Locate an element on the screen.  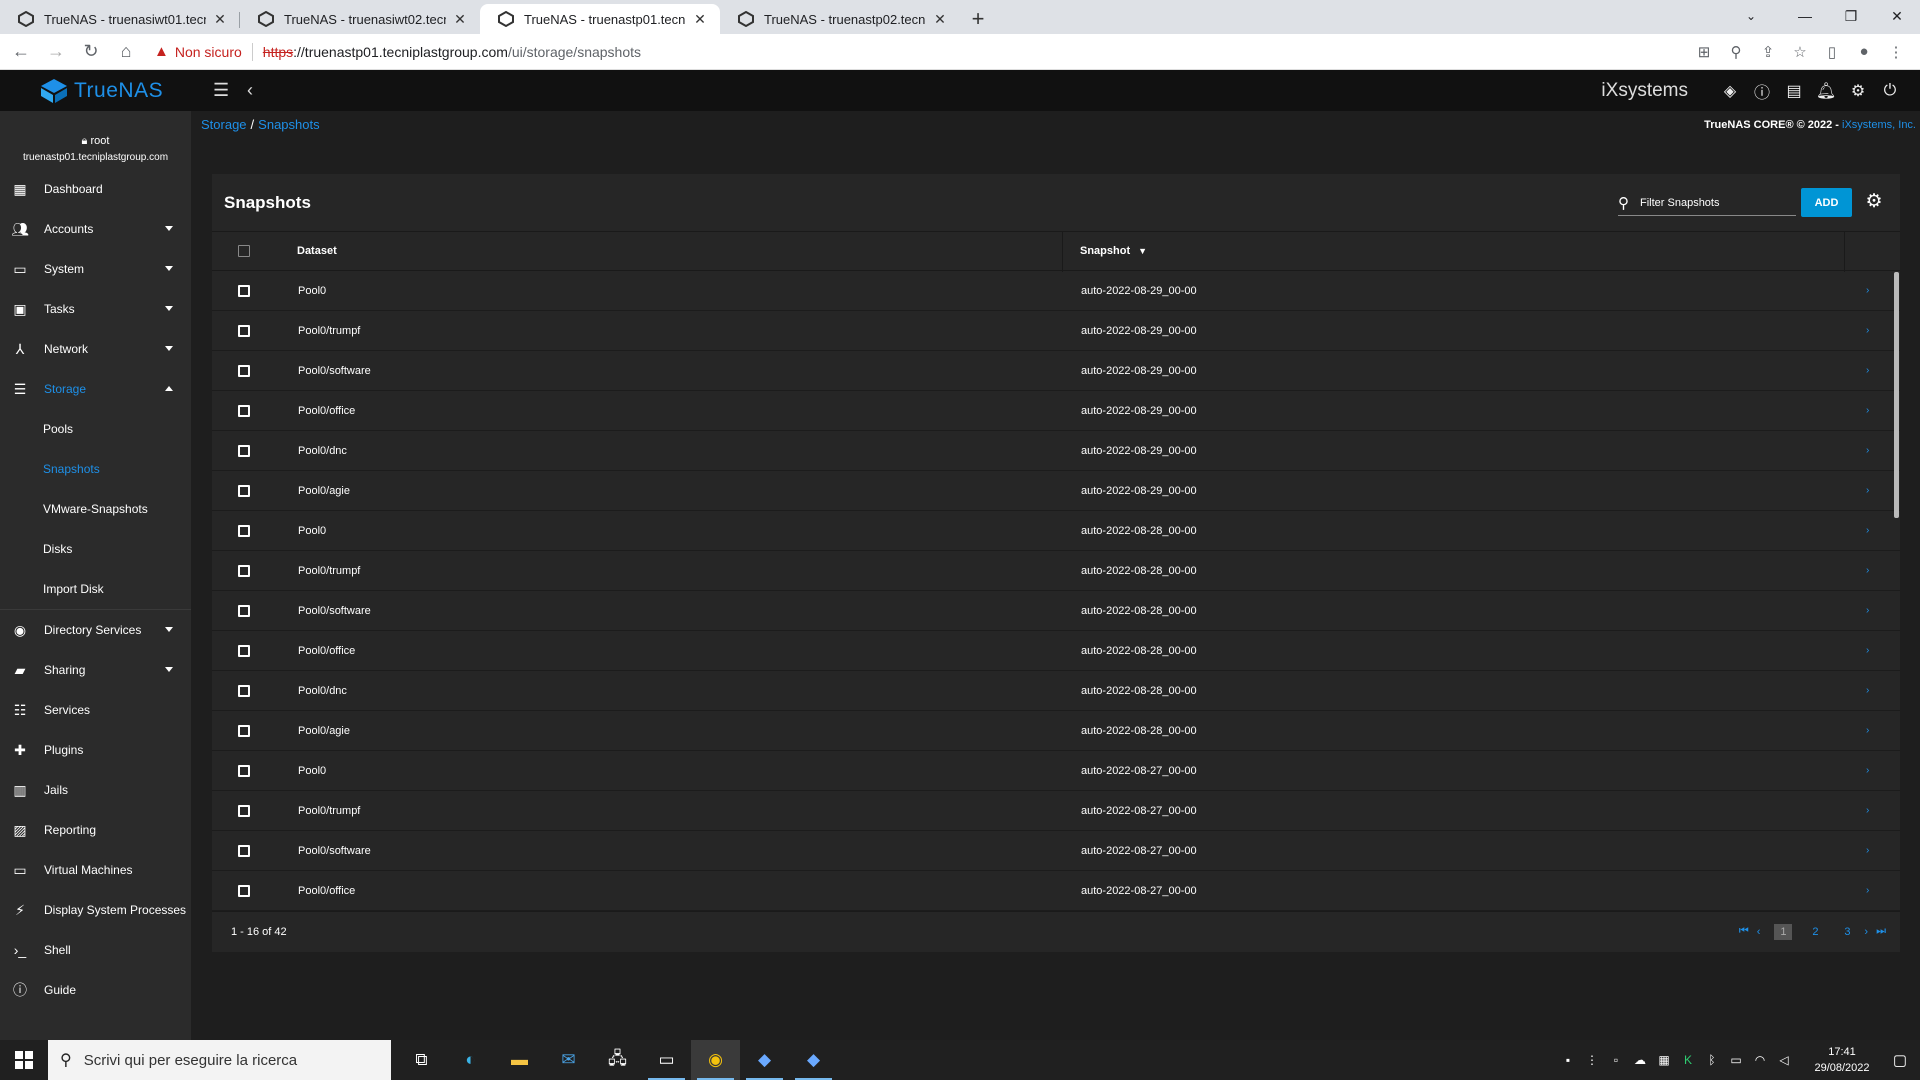
sidebar-subitem-import-disk: Import Disk is located at coordinates (95, 589).